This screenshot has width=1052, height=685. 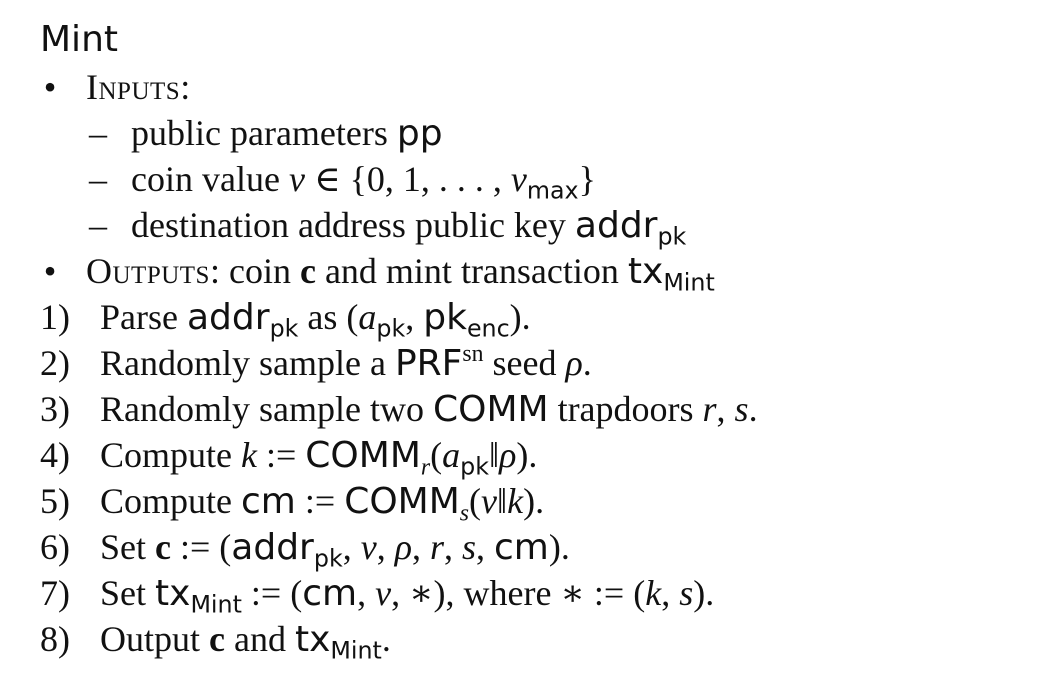 I want to click on step-item: 2) Randomly sample a PRFsn seed ρ., so click(x=540, y=363).